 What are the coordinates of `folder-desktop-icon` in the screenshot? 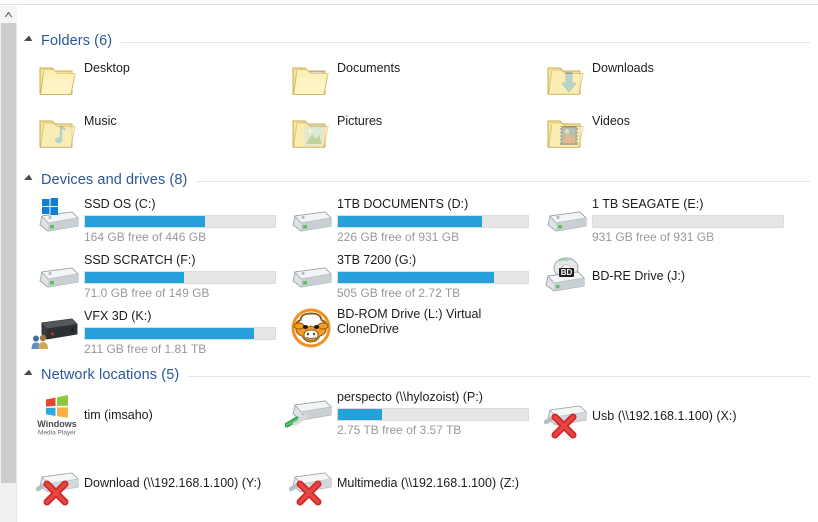 It's located at (55, 82).